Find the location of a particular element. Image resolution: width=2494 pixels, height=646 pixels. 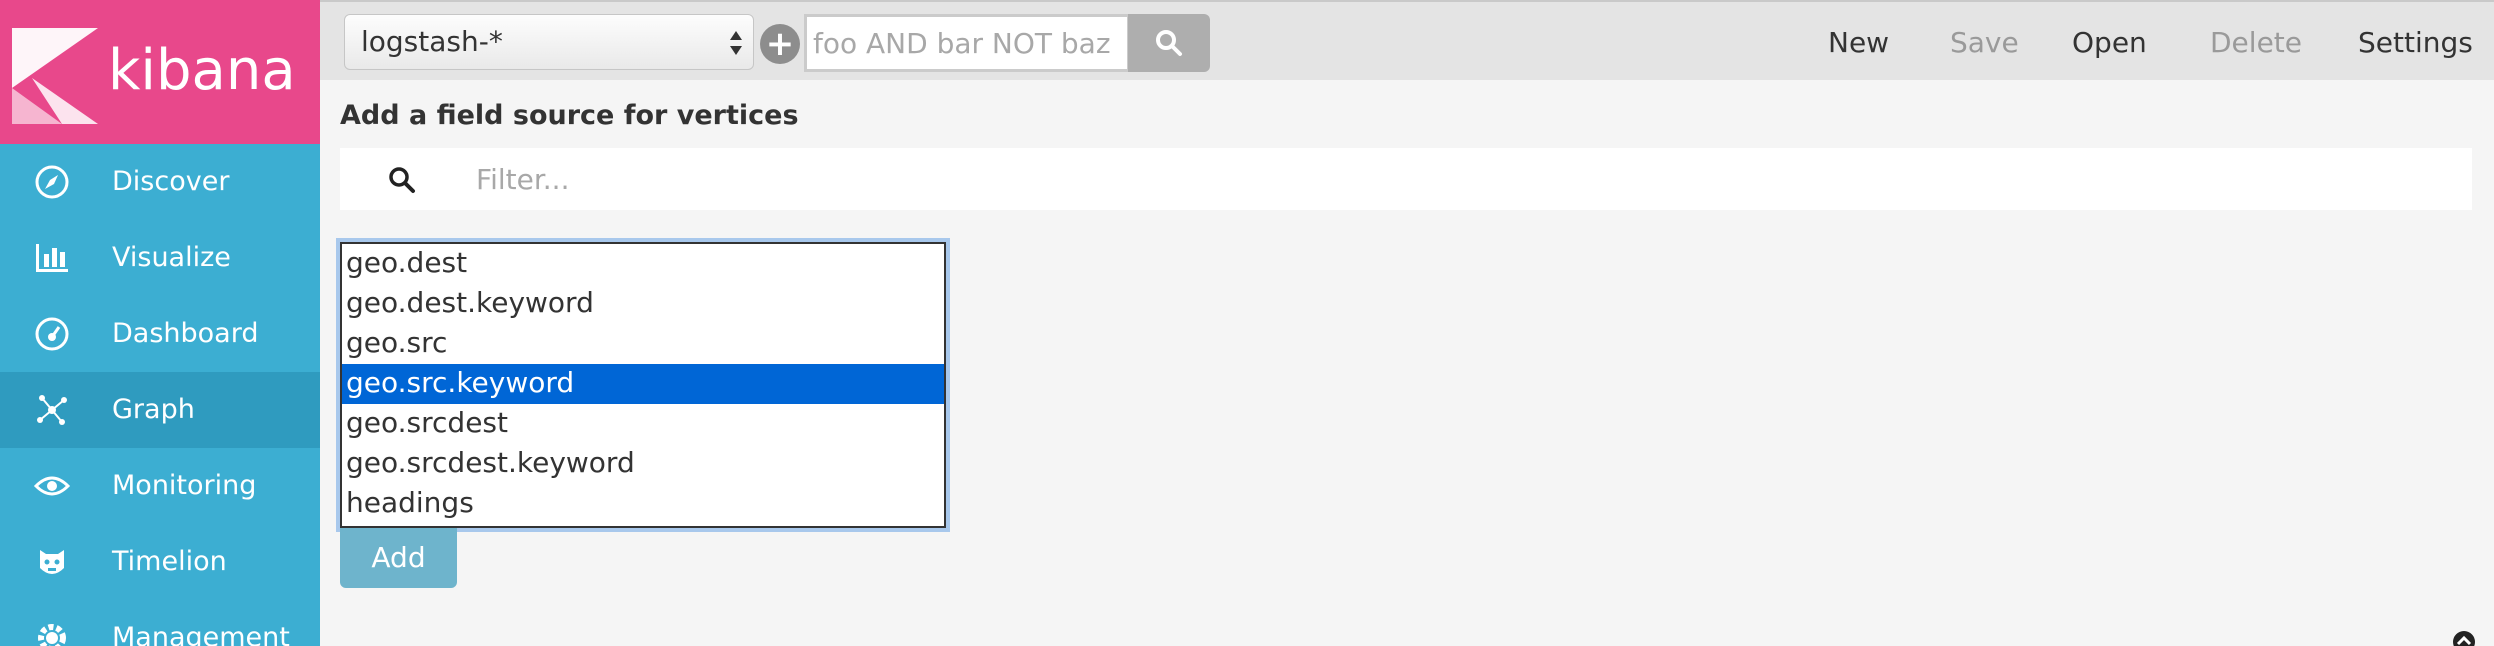

gear-icon is located at coordinates (52, 635).